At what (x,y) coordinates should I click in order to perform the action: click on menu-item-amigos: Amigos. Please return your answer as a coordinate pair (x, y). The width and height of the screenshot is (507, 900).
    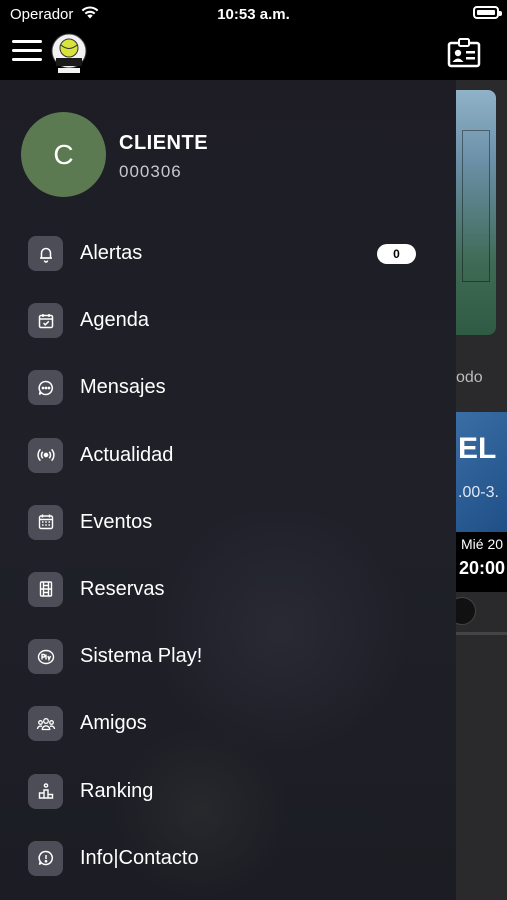
    Looking at the image, I should click on (228, 723).